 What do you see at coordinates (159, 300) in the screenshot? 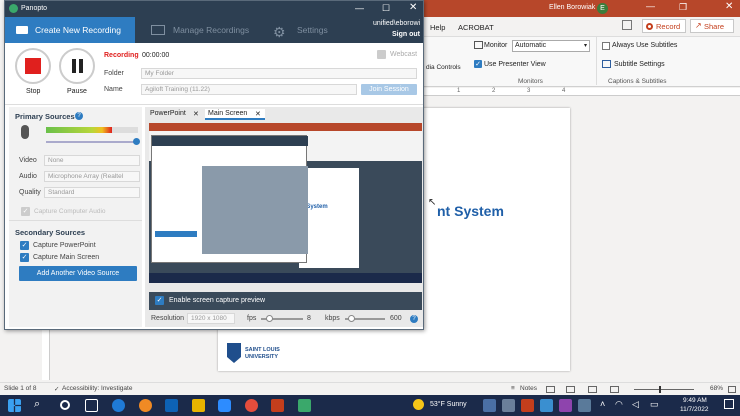
I see `enable-preview-checkbox: ✓` at bounding box center [159, 300].